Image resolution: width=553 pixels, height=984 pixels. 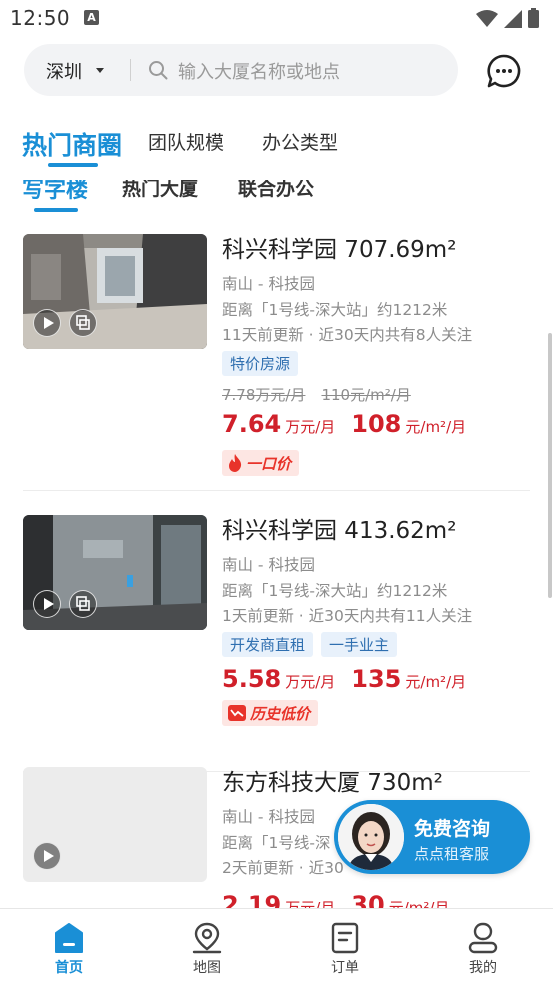 I want to click on price-row: 7.64 万元/月 108 元/m²/月, so click(x=352, y=424).